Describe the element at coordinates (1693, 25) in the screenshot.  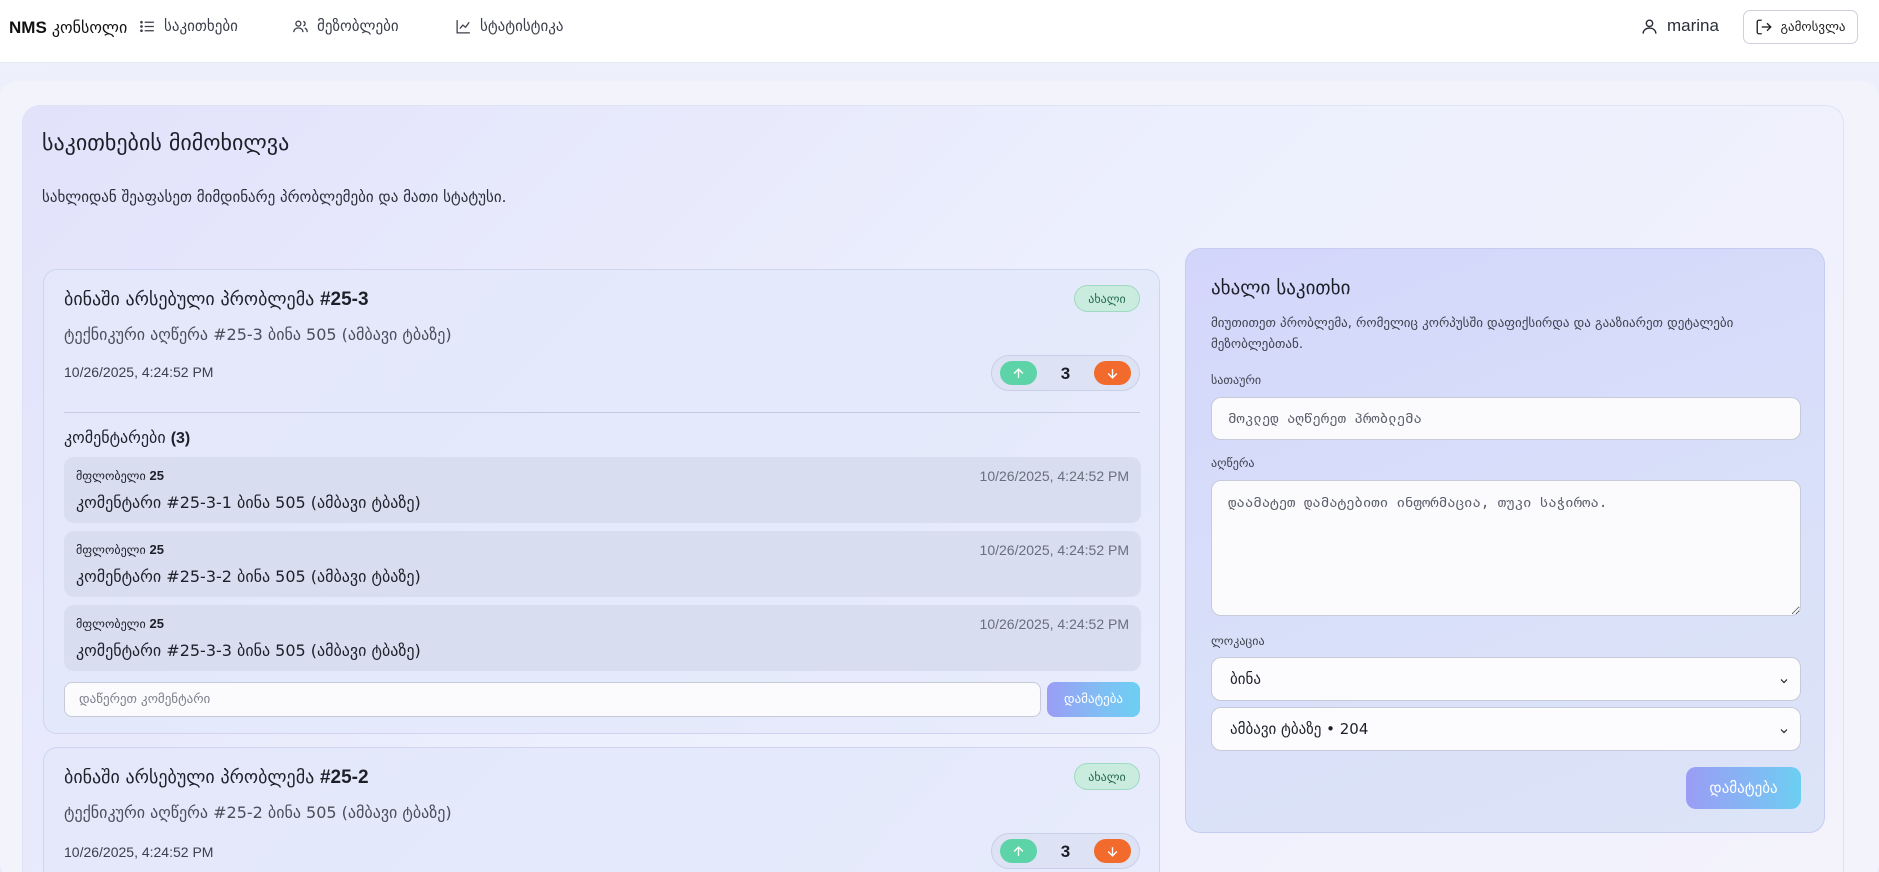
I see `username: marina` at that location.